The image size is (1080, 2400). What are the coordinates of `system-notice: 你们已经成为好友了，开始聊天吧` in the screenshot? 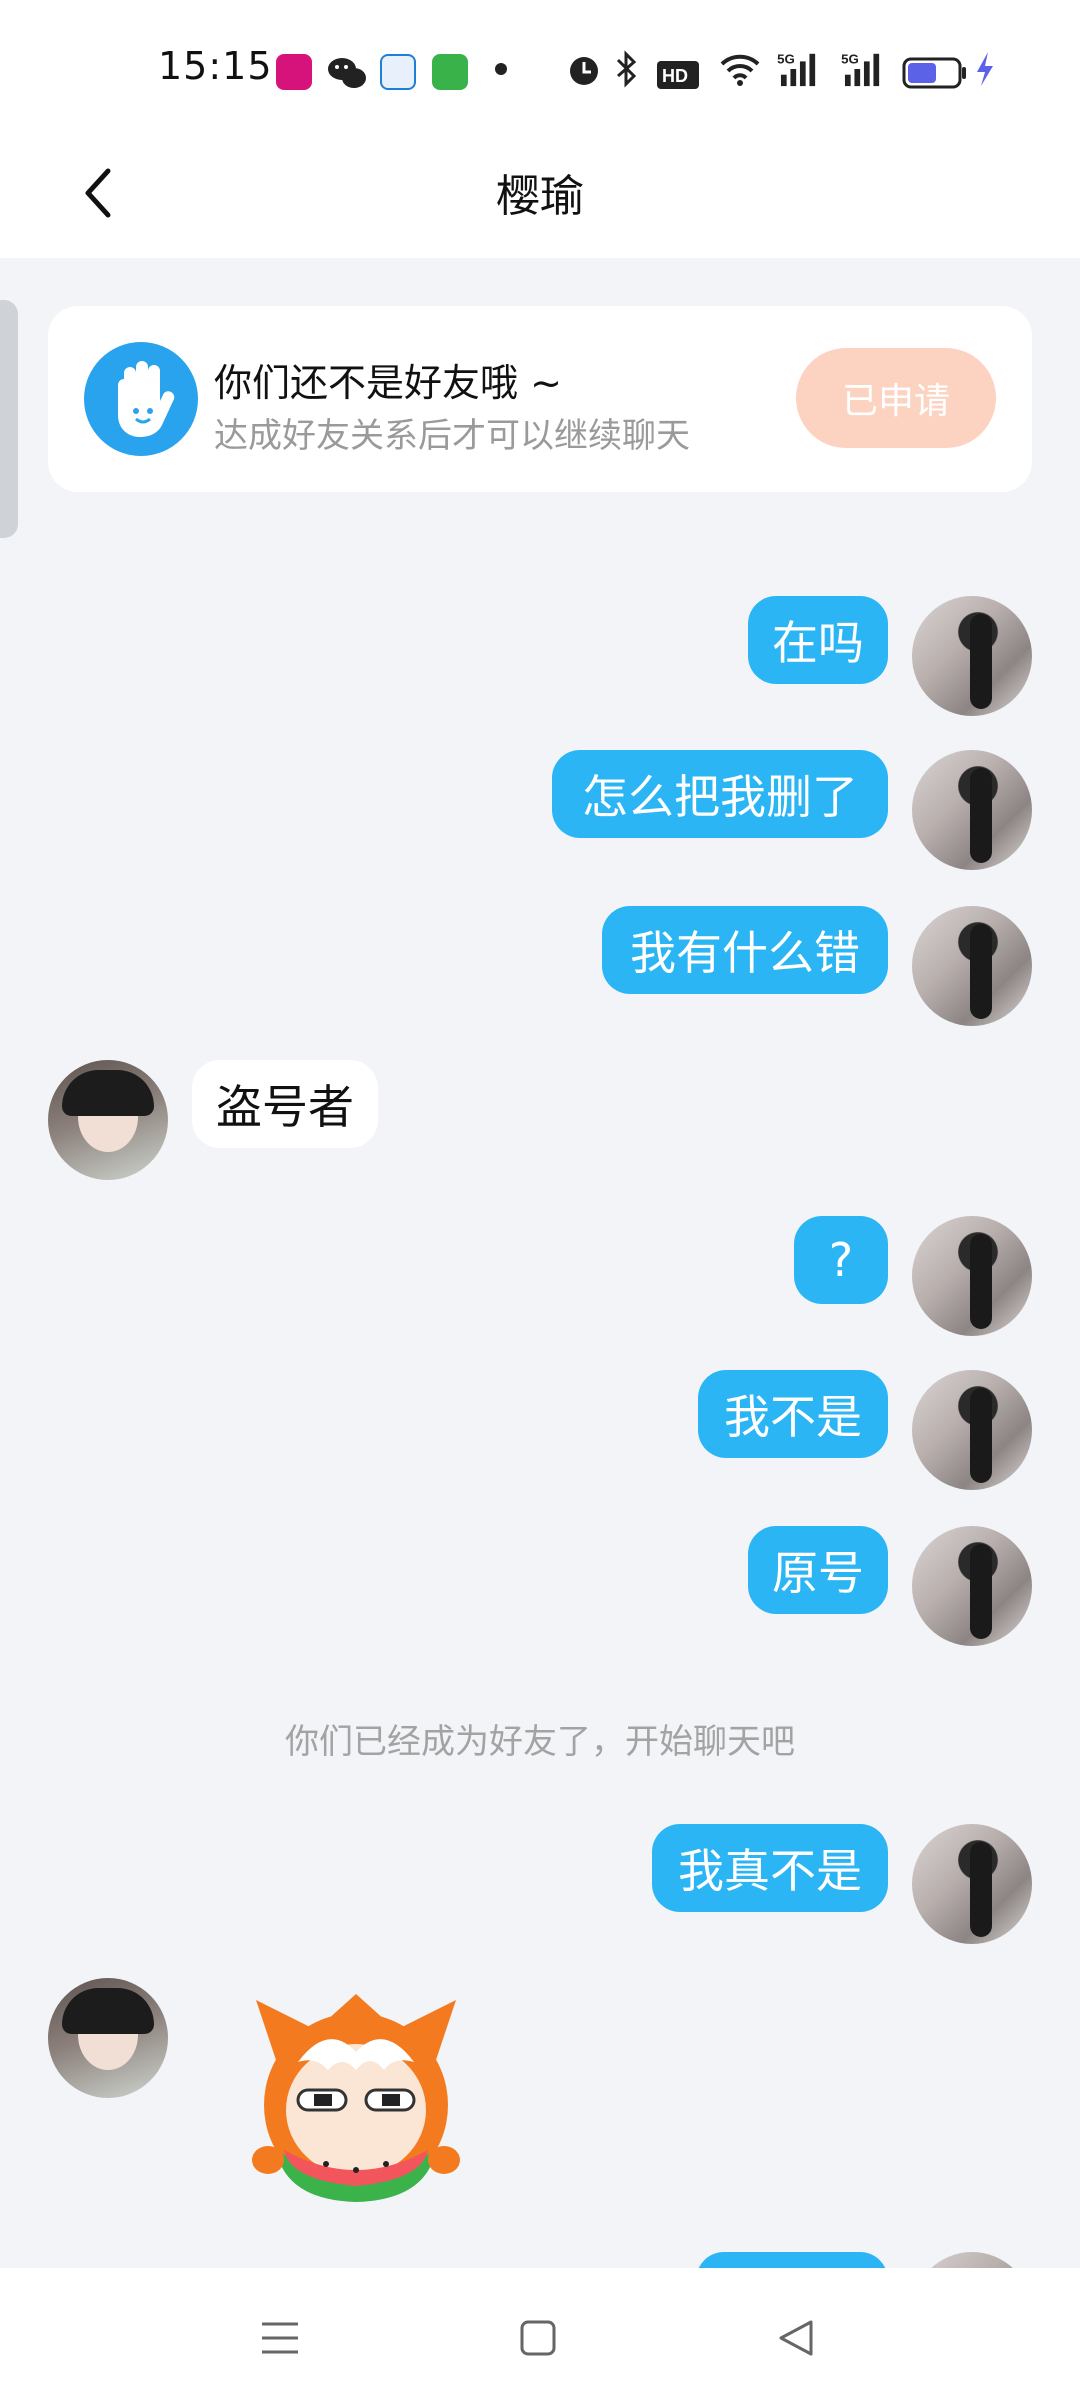 It's located at (540, 1742).